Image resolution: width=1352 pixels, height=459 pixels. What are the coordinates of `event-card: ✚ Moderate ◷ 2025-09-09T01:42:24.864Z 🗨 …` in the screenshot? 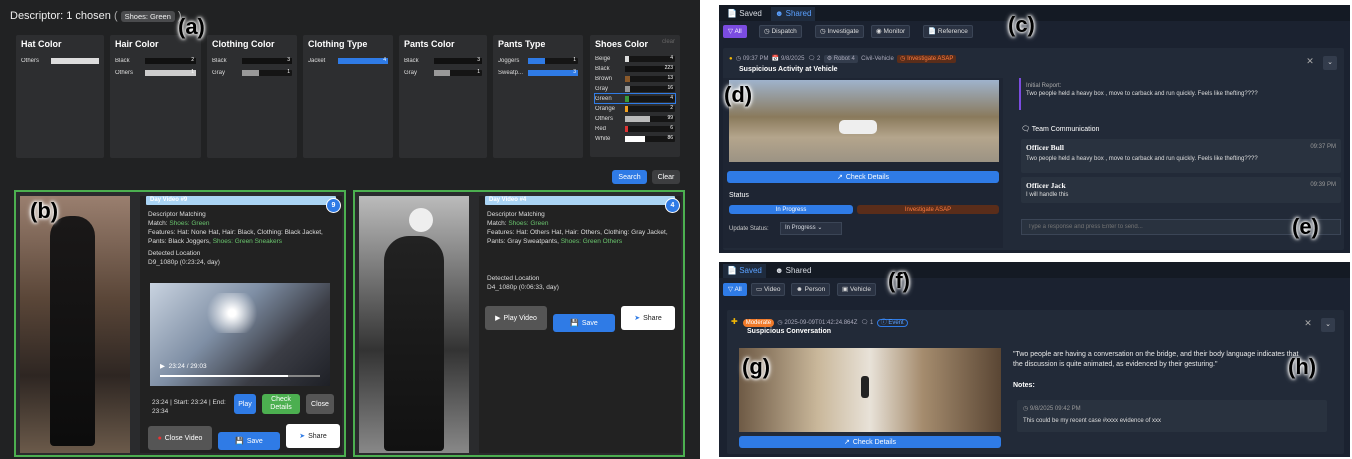 It's located at (1035, 382).